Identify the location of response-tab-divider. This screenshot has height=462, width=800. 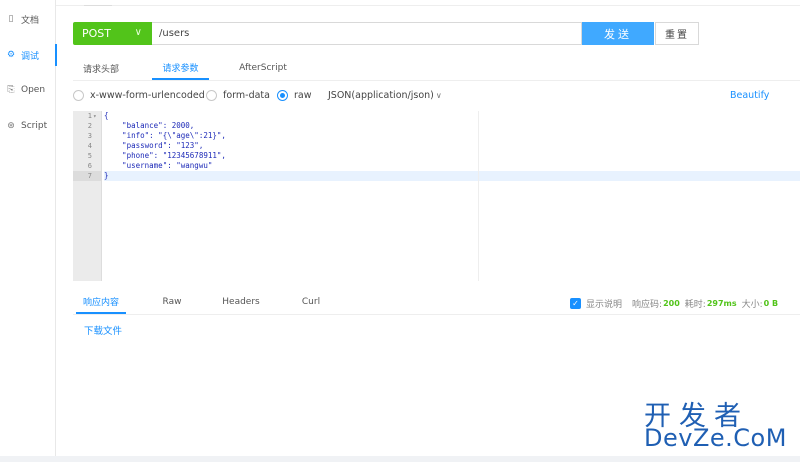
(436, 314).